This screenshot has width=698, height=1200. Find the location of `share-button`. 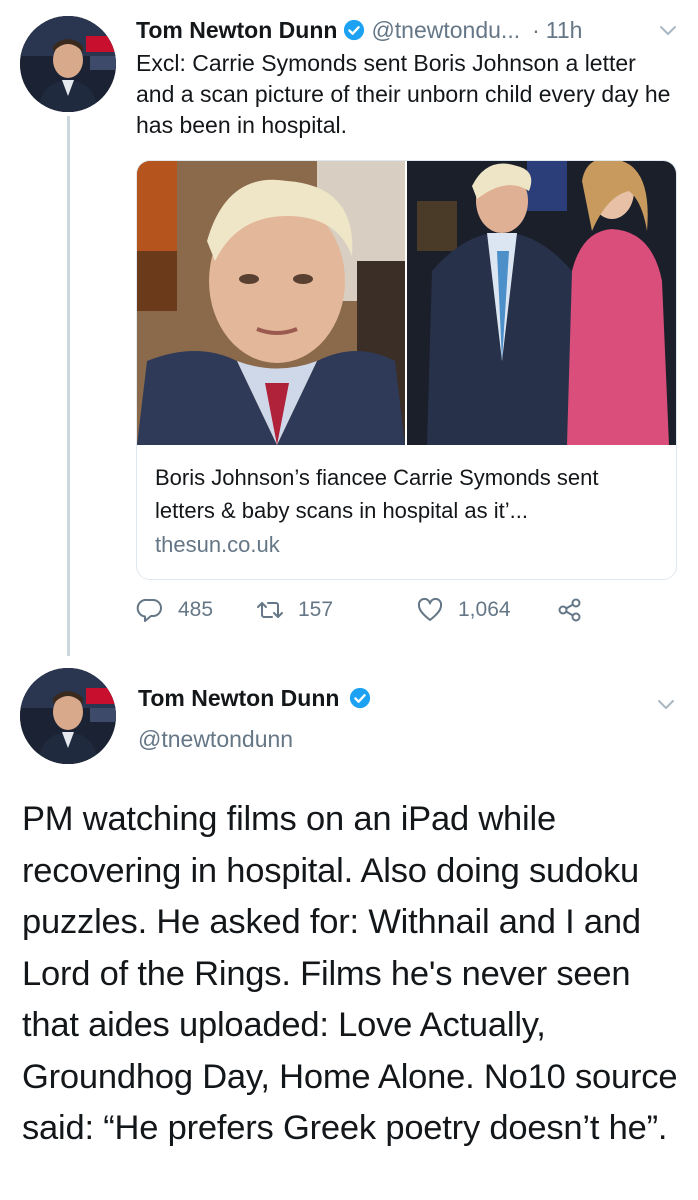

share-button is located at coordinates (577, 610).